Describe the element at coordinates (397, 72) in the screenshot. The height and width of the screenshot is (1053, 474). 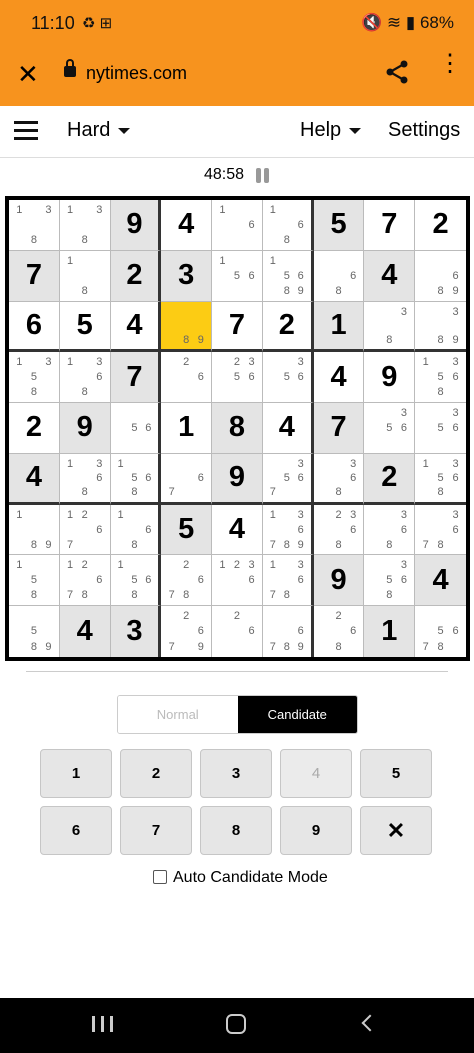
I see `share-icon` at that location.